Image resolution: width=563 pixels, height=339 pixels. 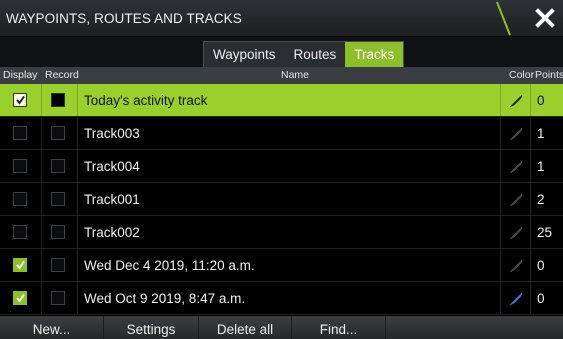 What do you see at coordinates (281, 265) in the screenshot?
I see `table-row: Wed Dec 4 2019, 11:20 a.m. 0` at bounding box center [281, 265].